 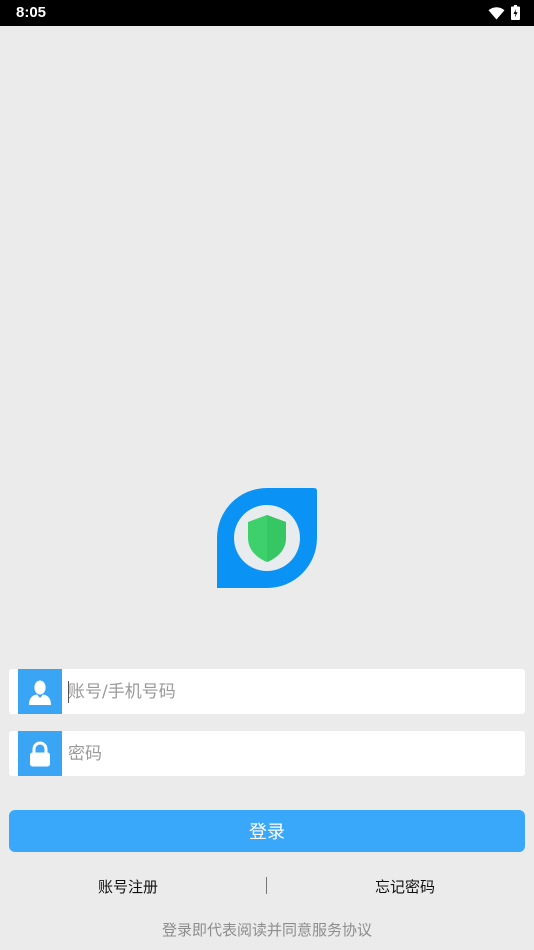 I want to click on status-icons, so click(x=504, y=14).